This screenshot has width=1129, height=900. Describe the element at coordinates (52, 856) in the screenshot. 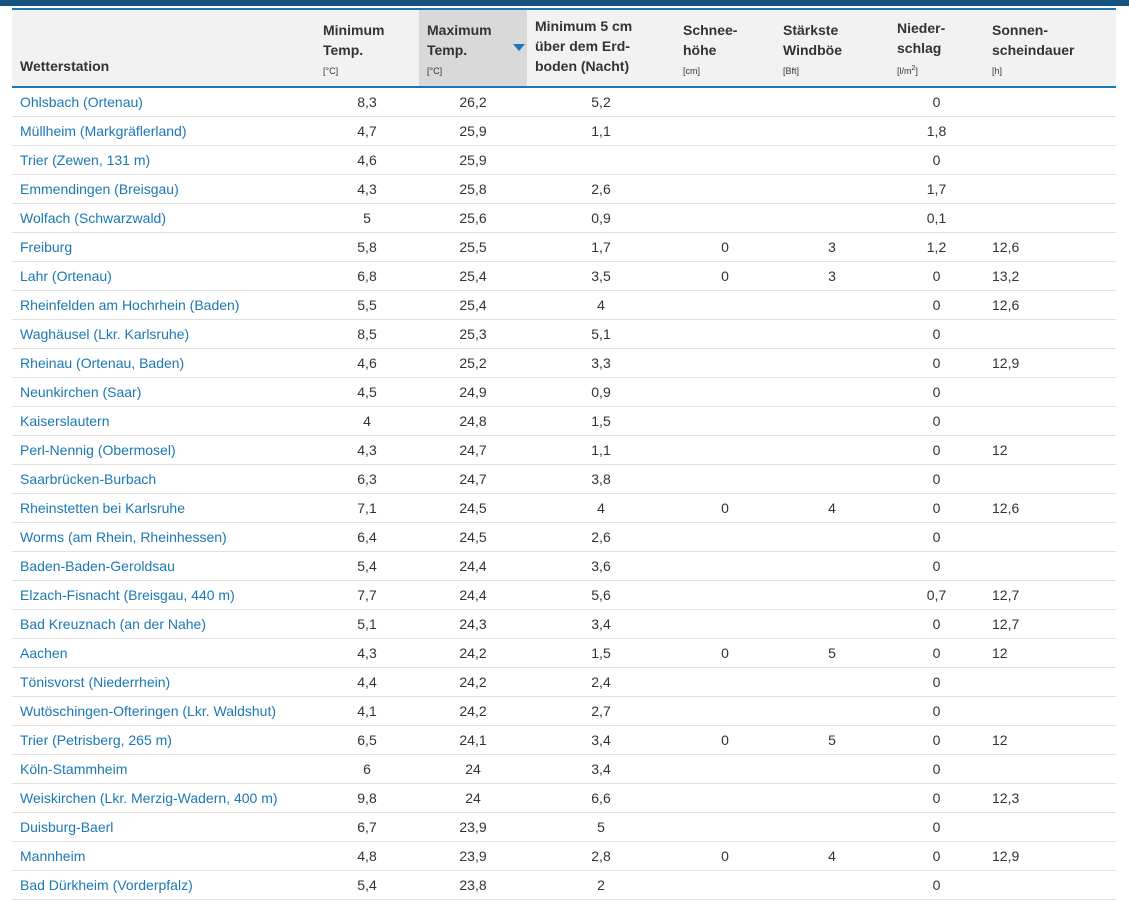

I see `station-link: Mannheim` at that location.